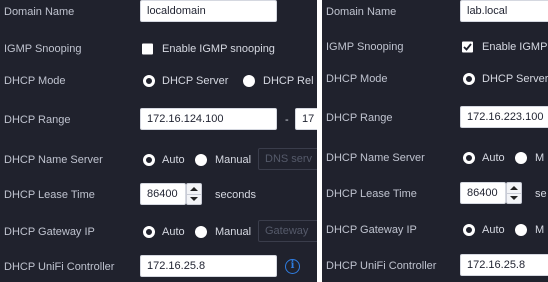 The height and width of the screenshot is (282, 548). Describe the element at coordinates (435, 12) in the screenshot. I see `domain-name-row: Domain Name lab.local` at that location.